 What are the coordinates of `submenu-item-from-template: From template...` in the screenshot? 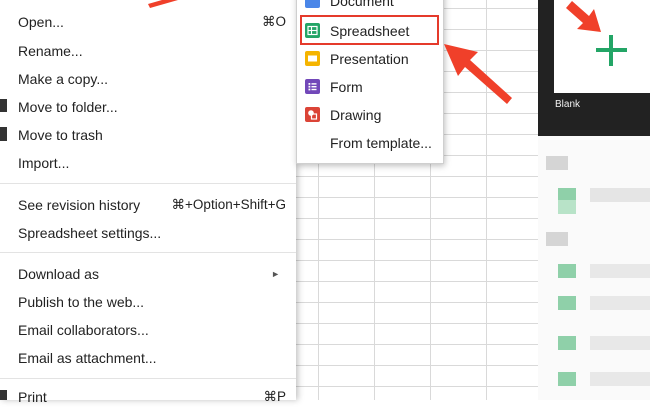 It's located at (370, 143).